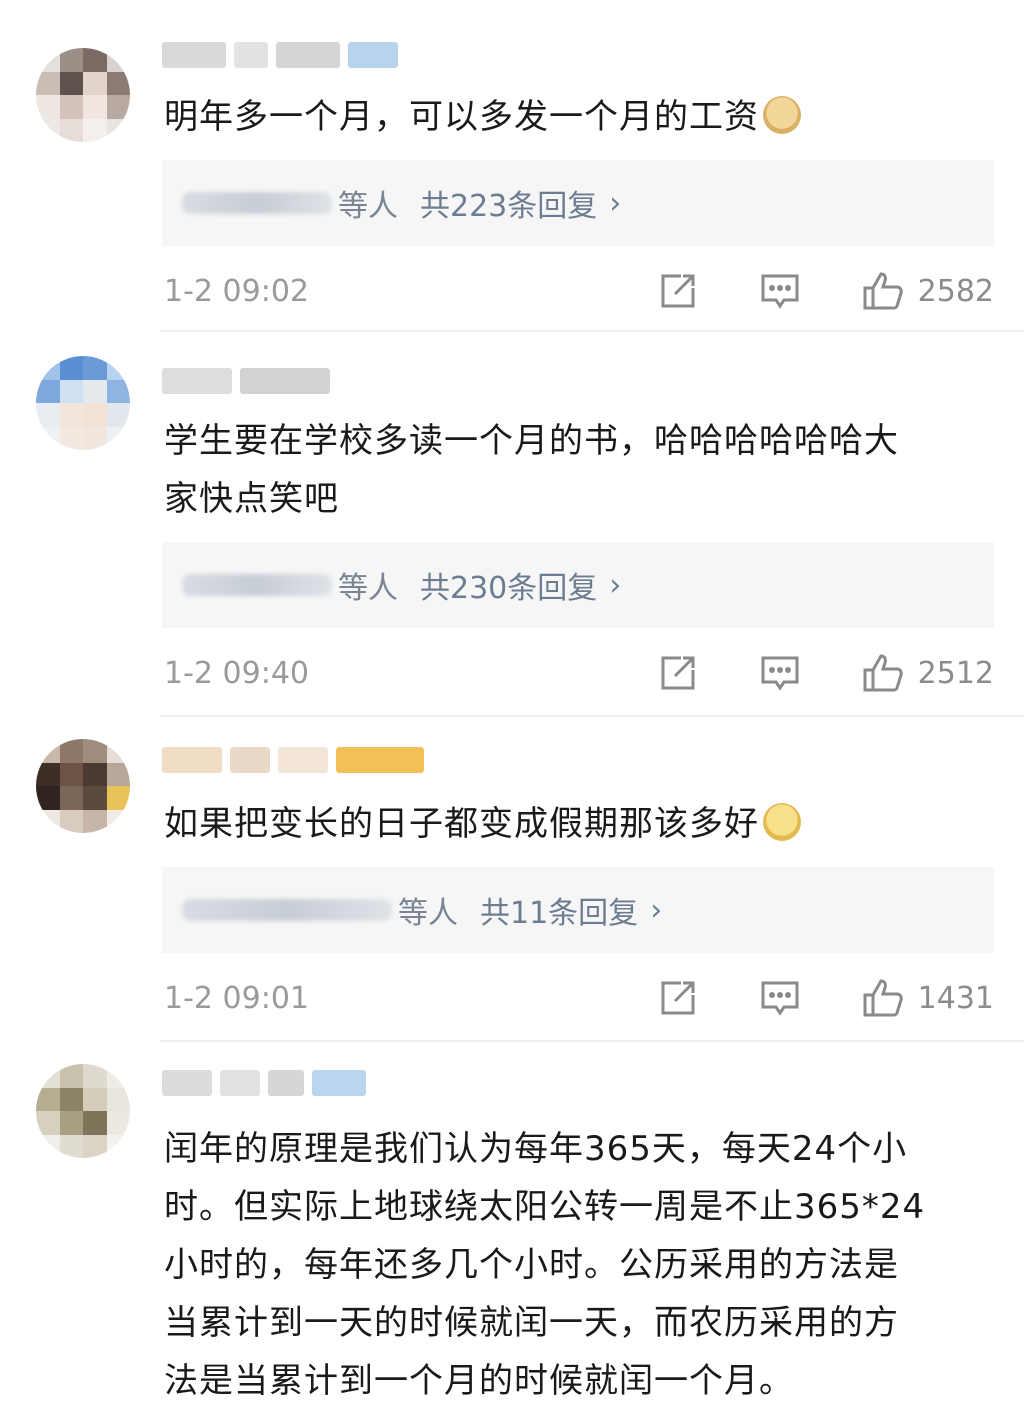 The width and height of the screenshot is (1024, 1421). Describe the element at coordinates (579, 998) in the screenshot. I see `comment-meta: 1-2 09:01 1431` at that location.